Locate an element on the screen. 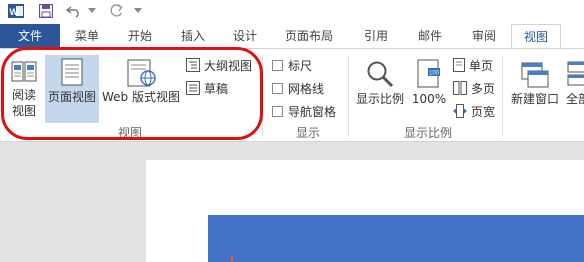  title-bar: W is located at coordinates (292, 12).